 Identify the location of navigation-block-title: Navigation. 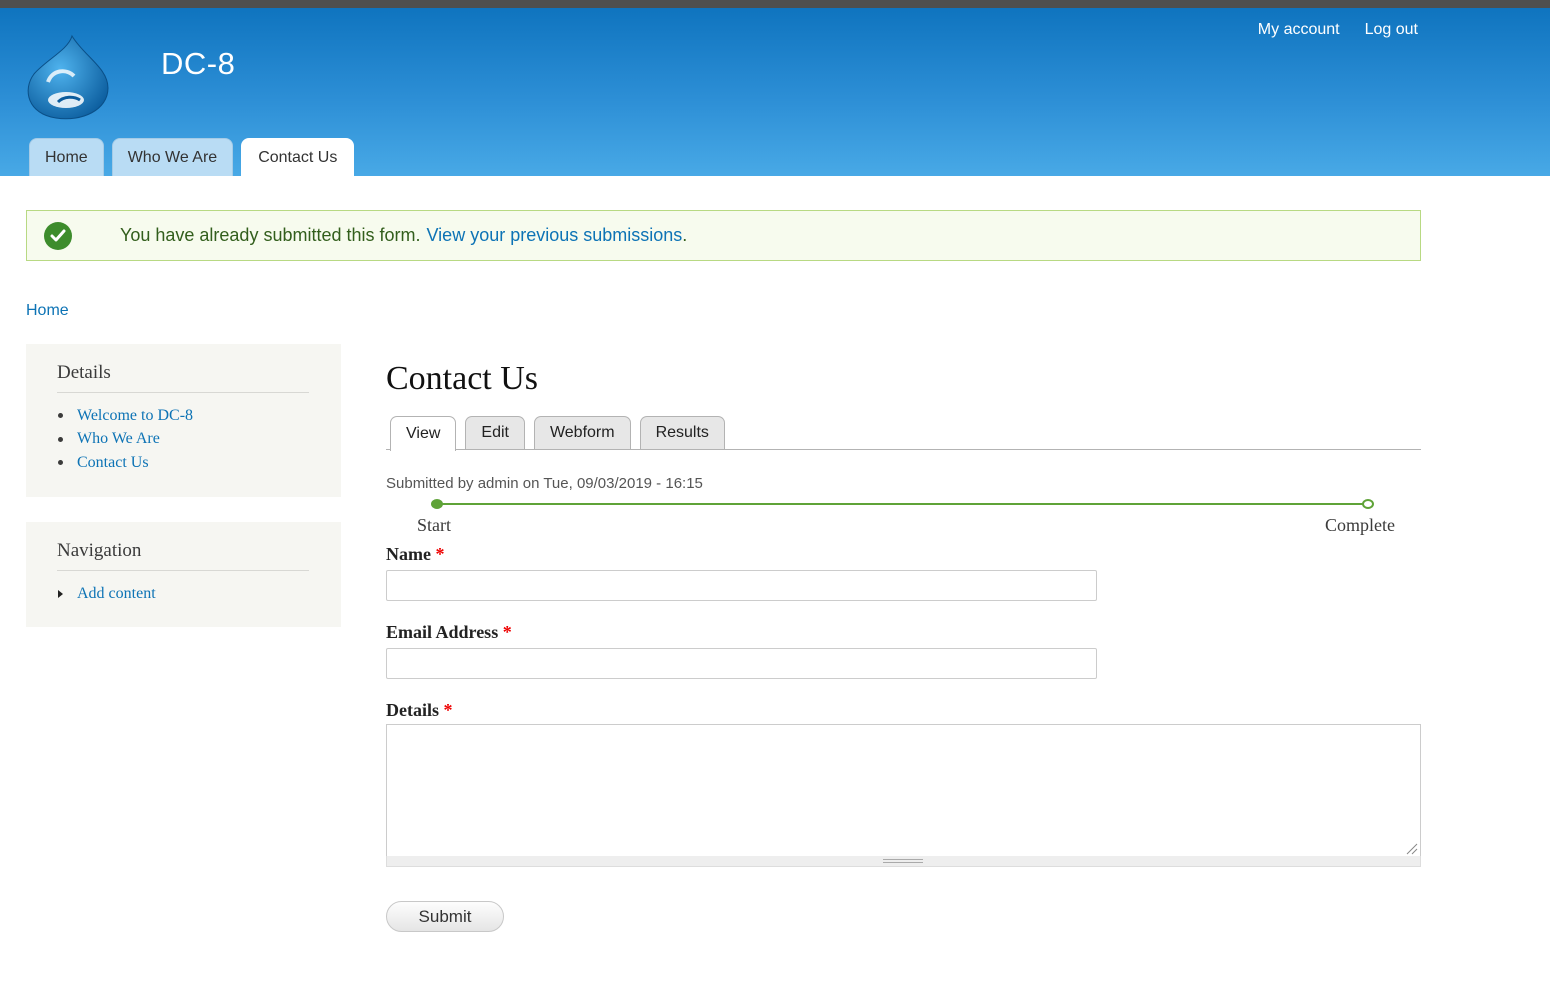
(183, 555).